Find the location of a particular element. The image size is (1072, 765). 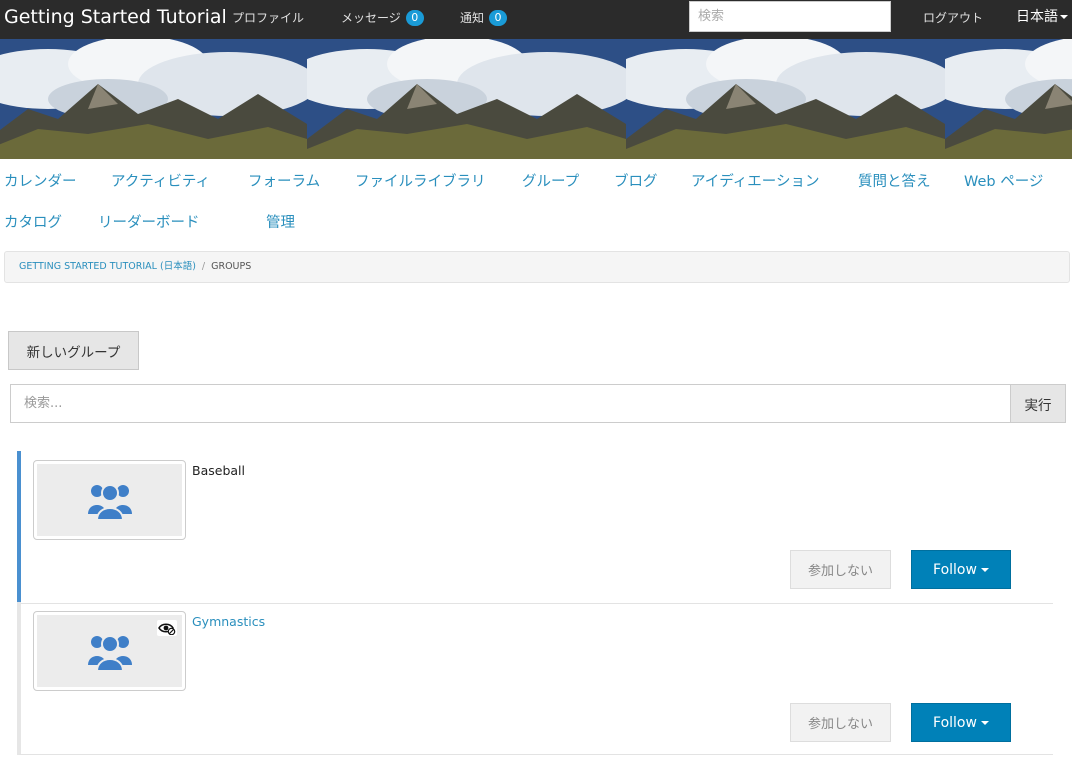

logout-label: ログアウト is located at coordinates (953, 18).